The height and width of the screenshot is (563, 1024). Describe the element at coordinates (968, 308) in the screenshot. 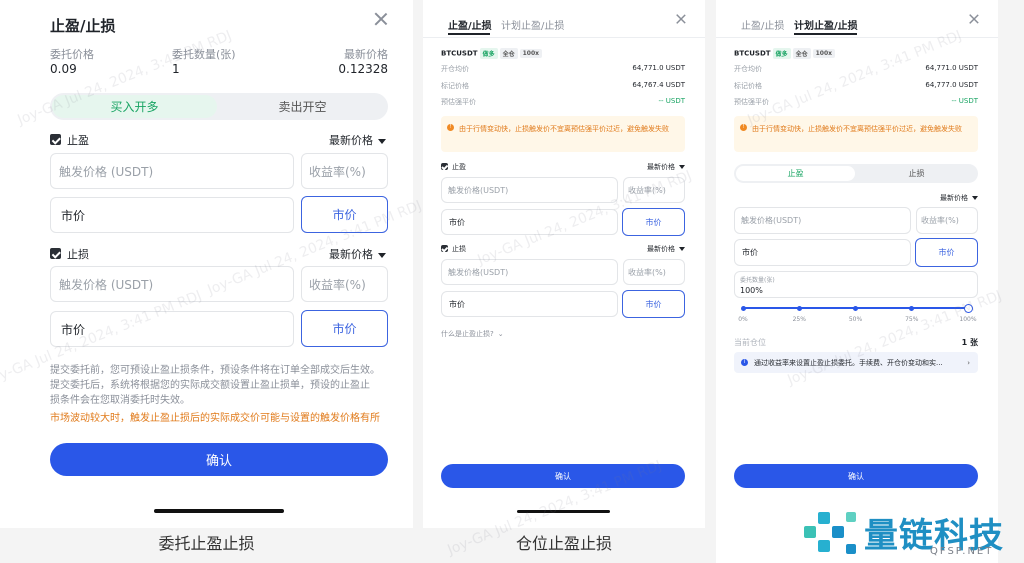

I see `slider-handle` at that location.